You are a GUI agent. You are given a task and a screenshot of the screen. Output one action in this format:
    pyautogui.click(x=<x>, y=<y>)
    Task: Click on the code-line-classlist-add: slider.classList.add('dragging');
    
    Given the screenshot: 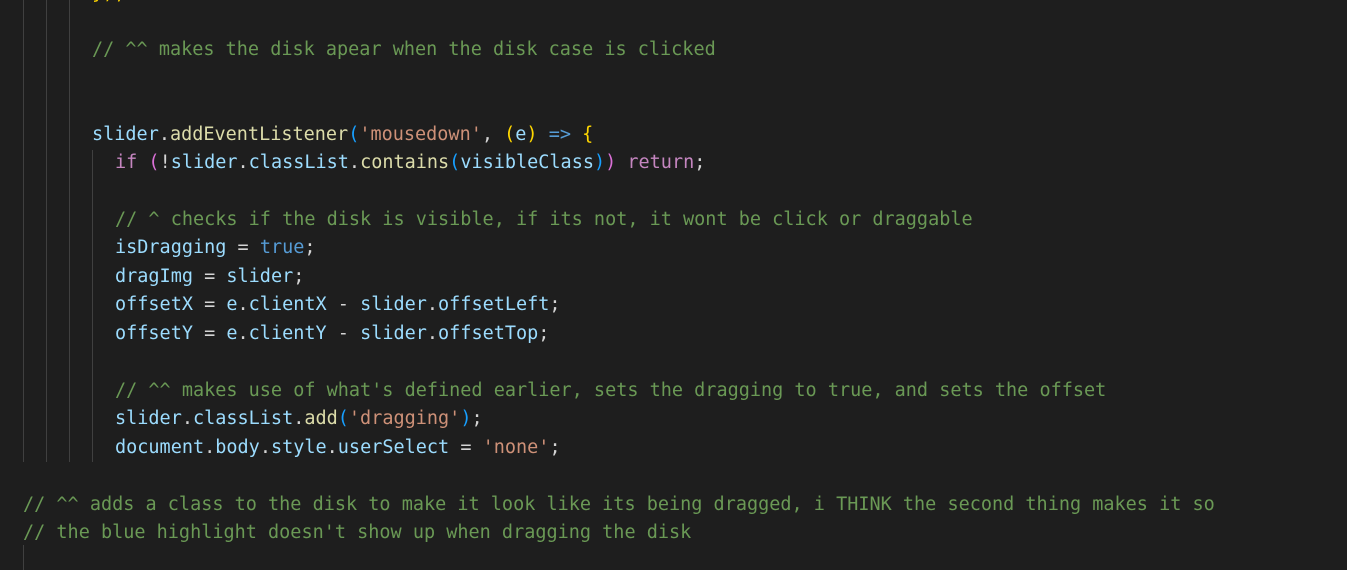 What is the action you would take?
    pyautogui.click(x=299, y=418)
    